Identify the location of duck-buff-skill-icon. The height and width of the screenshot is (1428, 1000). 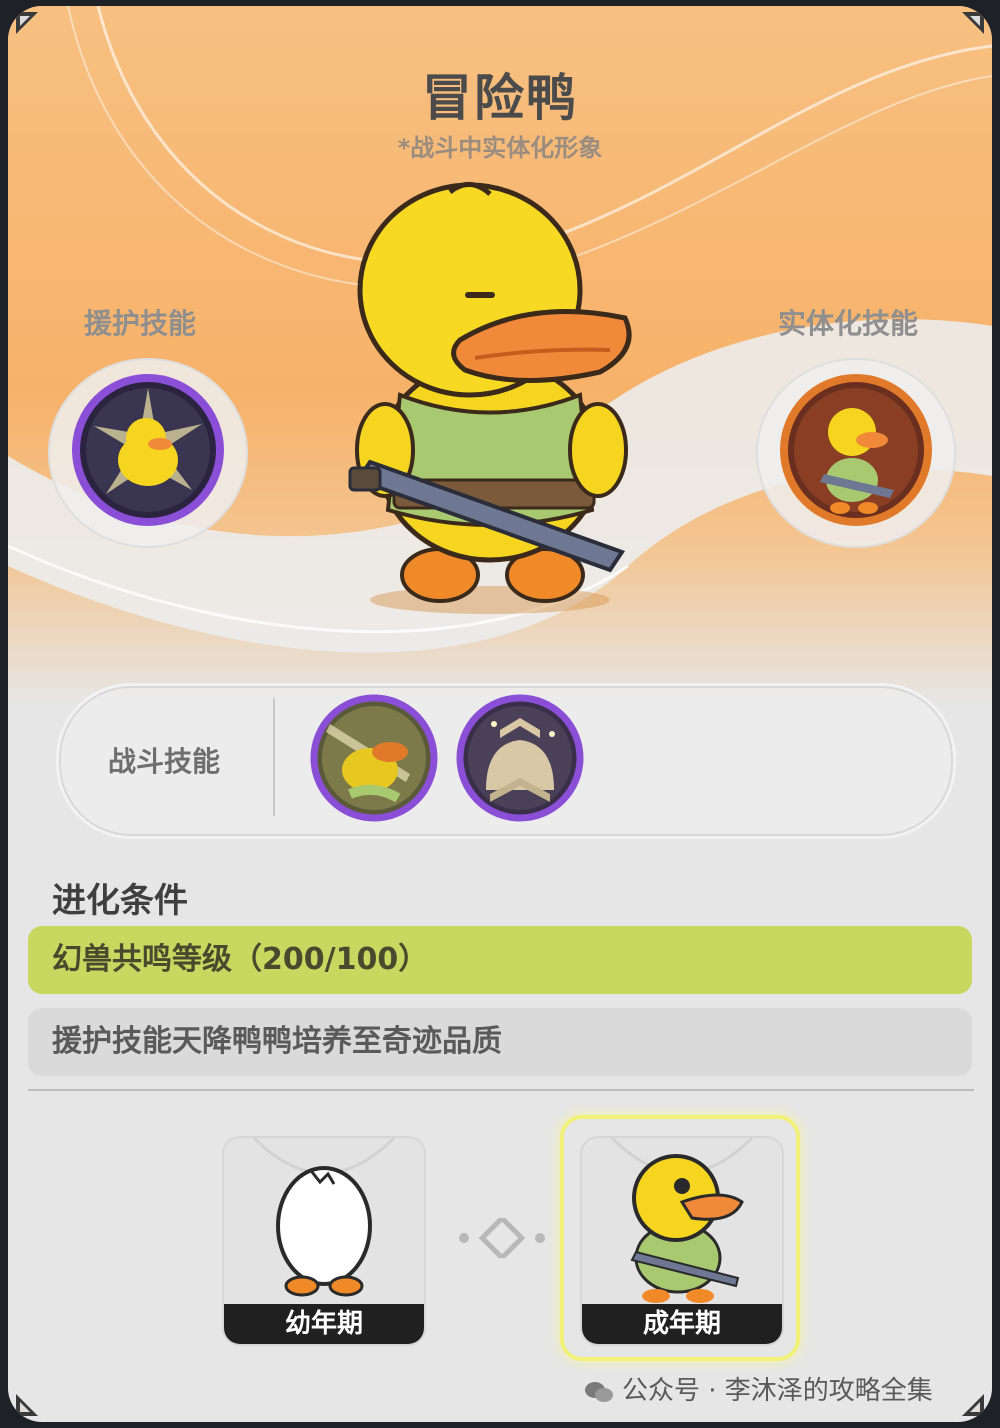
(520, 758).